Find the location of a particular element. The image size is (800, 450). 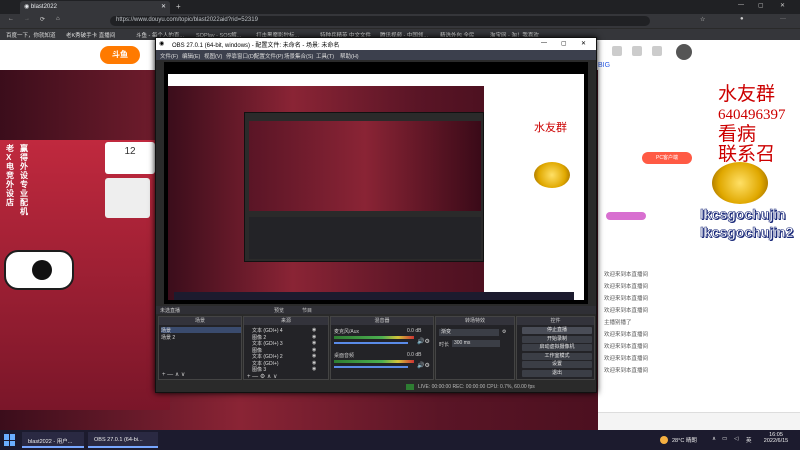

more-menu-icon: ··· is located at coordinates (783, 19).